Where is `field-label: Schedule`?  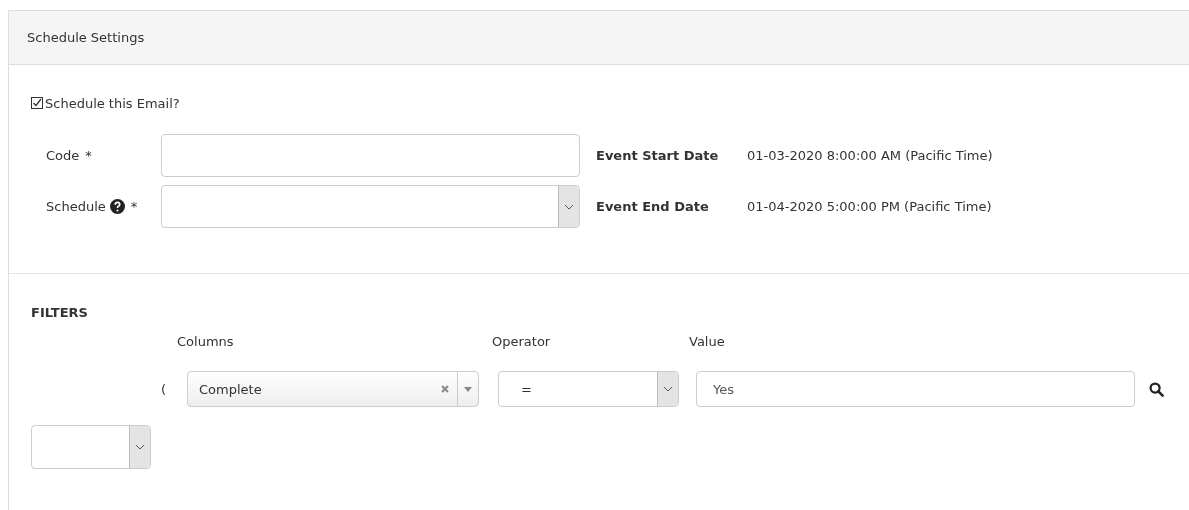 field-label: Schedule is located at coordinates (76, 206).